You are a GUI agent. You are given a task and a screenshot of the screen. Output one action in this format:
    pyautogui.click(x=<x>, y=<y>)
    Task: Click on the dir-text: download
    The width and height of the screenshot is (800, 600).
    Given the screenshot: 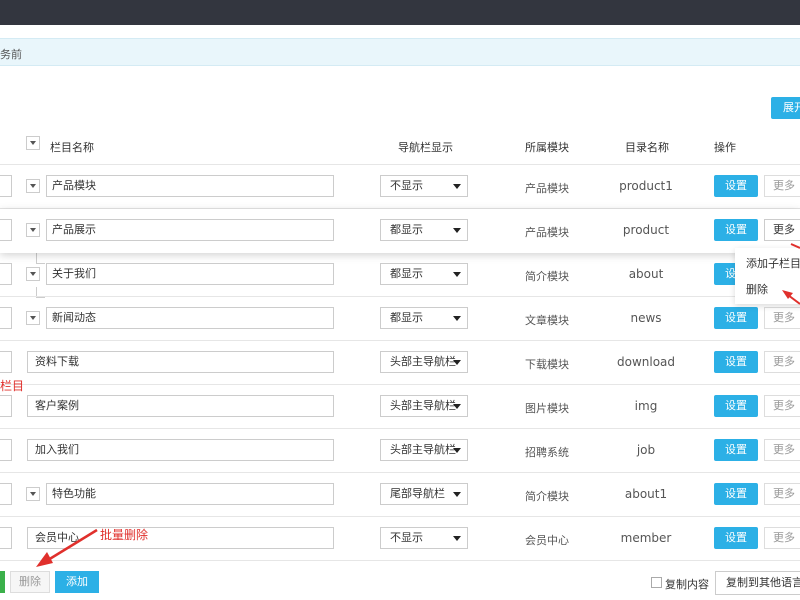 What is the action you would take?
    pyautogui.click(x=646, y=362)
    